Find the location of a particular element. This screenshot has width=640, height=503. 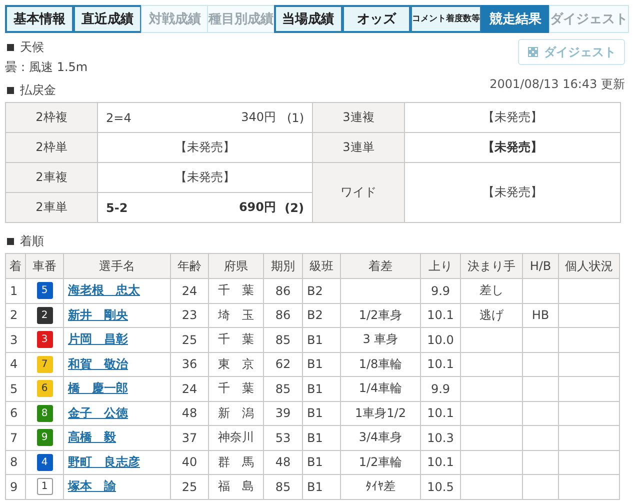

column-header: 個人状況 is located at coordinates (589, 266).